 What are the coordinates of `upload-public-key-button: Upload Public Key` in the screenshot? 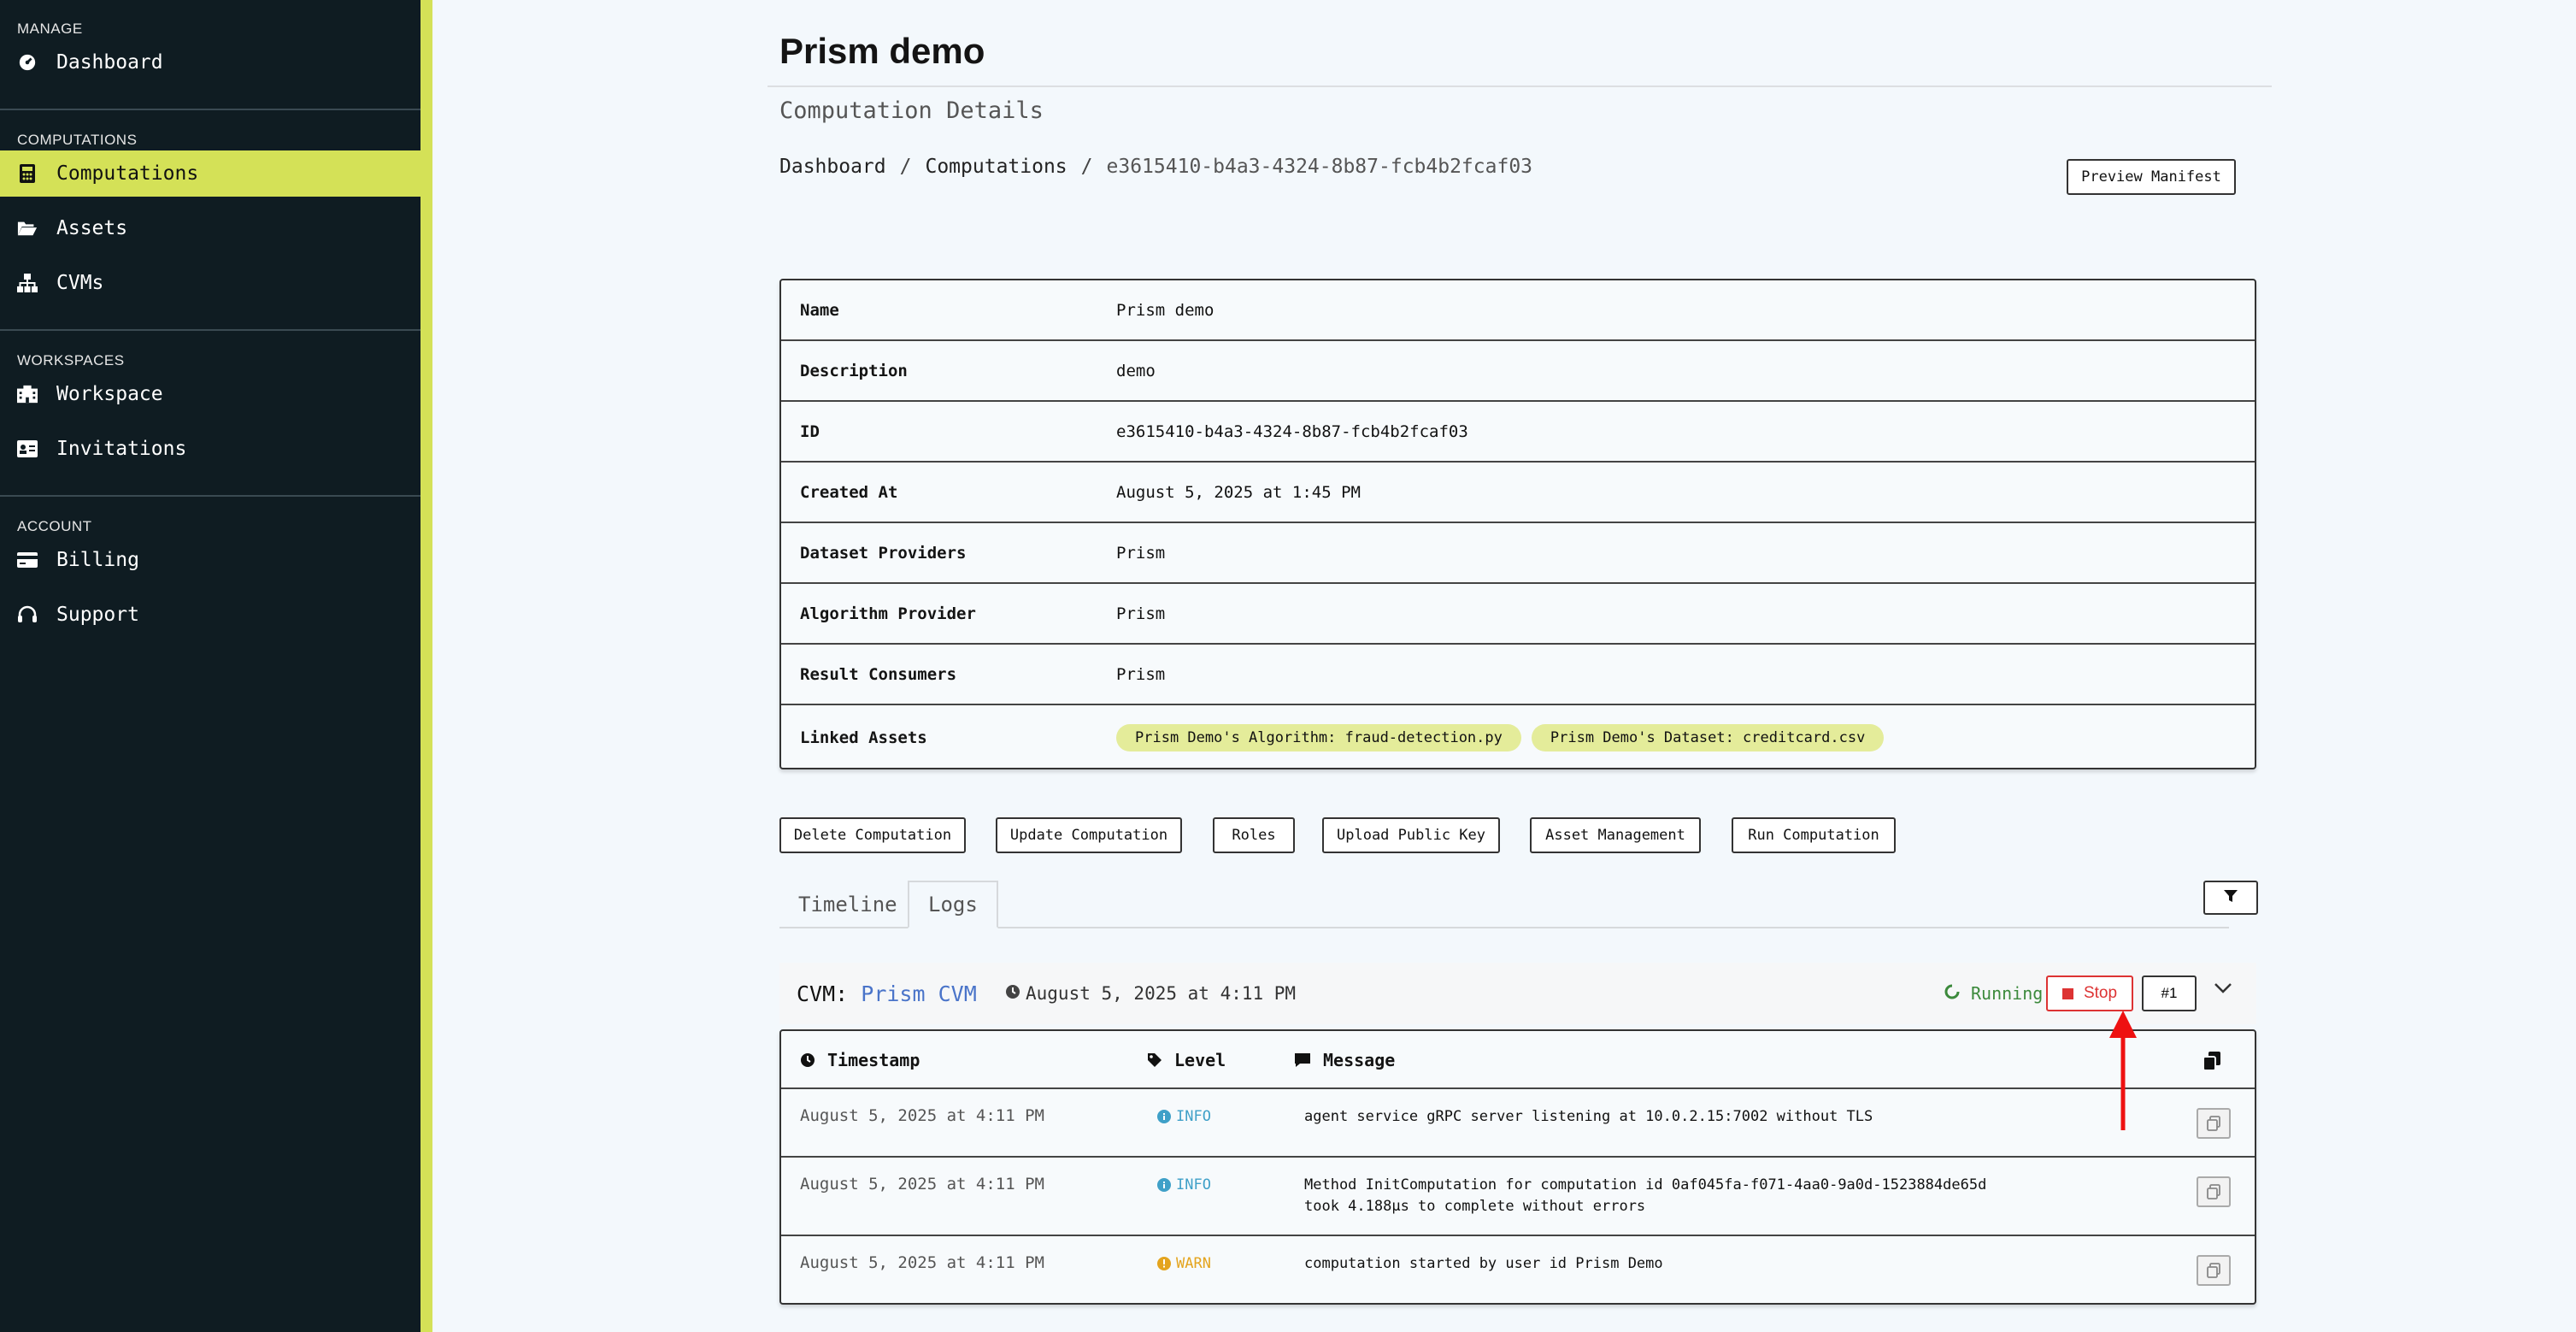 It's located at (1411, 835).